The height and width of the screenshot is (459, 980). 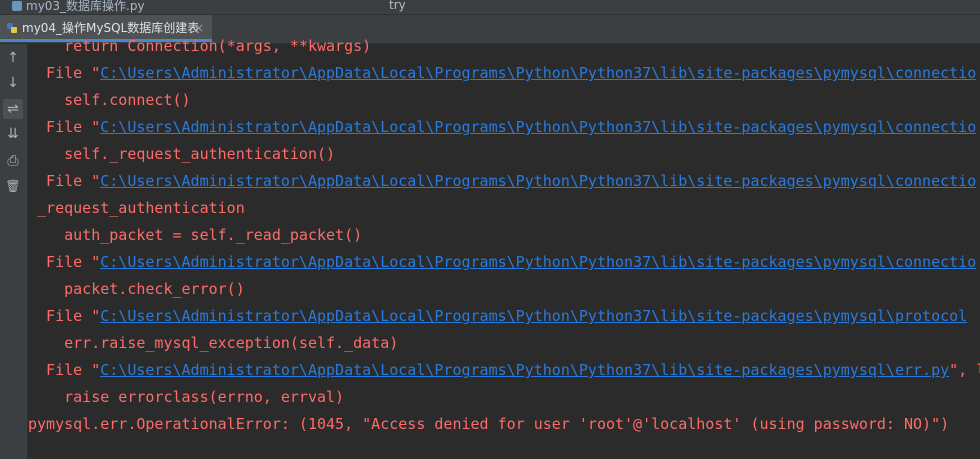 I want to click on arrow-up-icon: ↑, so click(x=13, y=58).